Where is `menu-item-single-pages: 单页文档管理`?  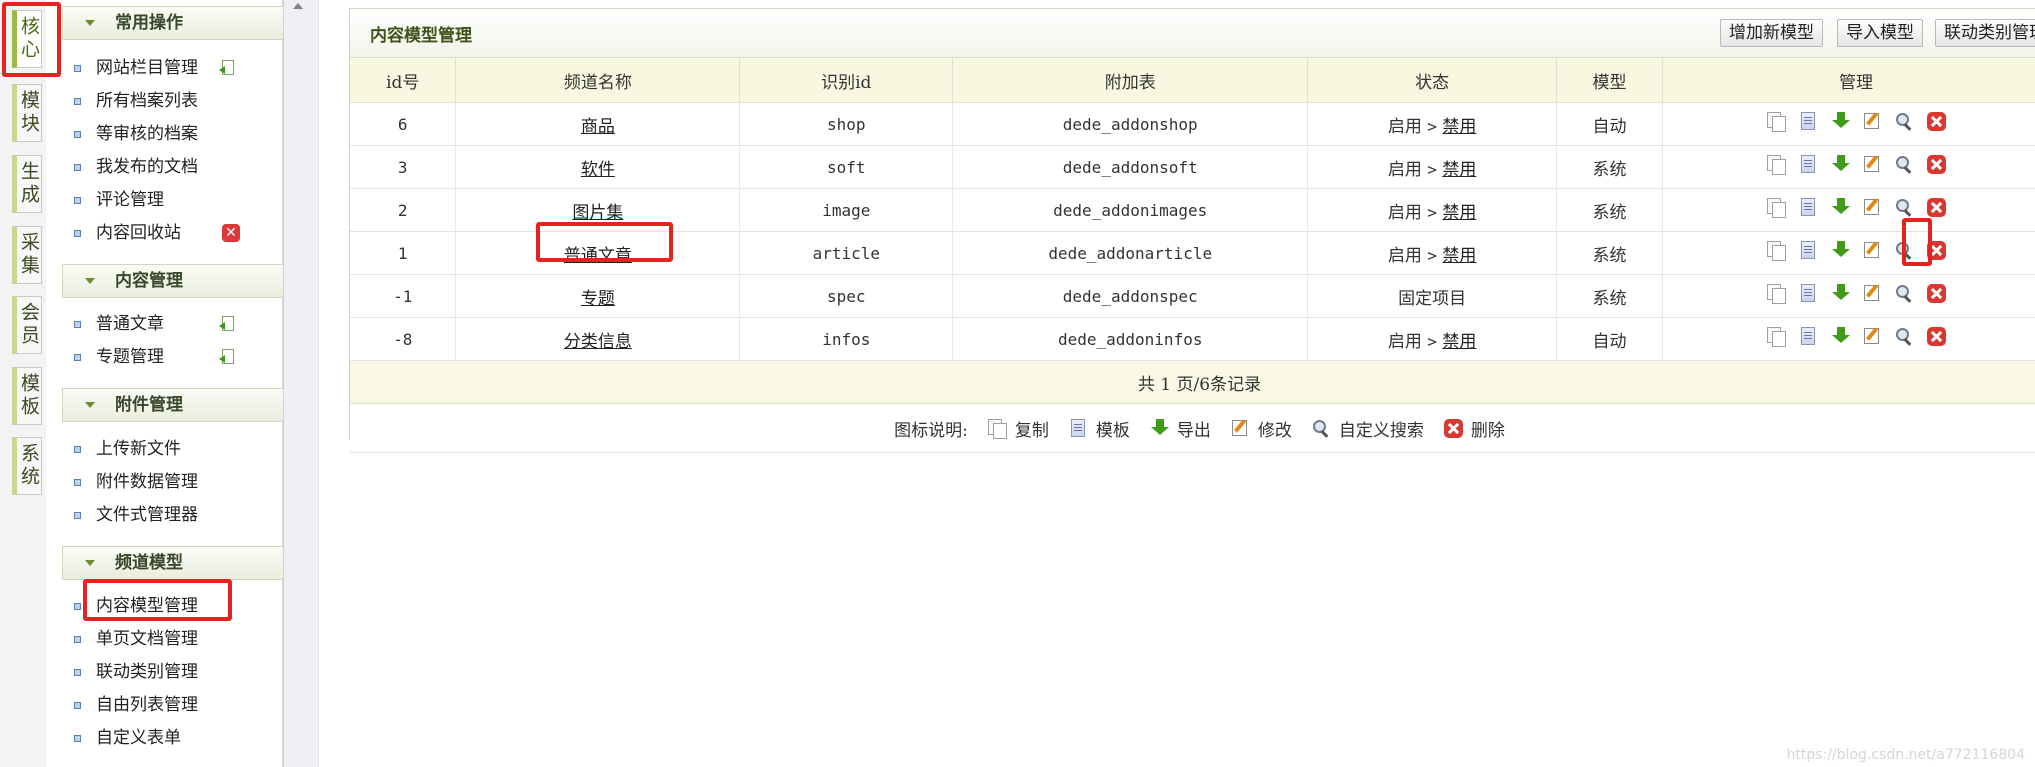 menu-item-single-pages: 单页文档管理 is located at coordinates (136, 639).